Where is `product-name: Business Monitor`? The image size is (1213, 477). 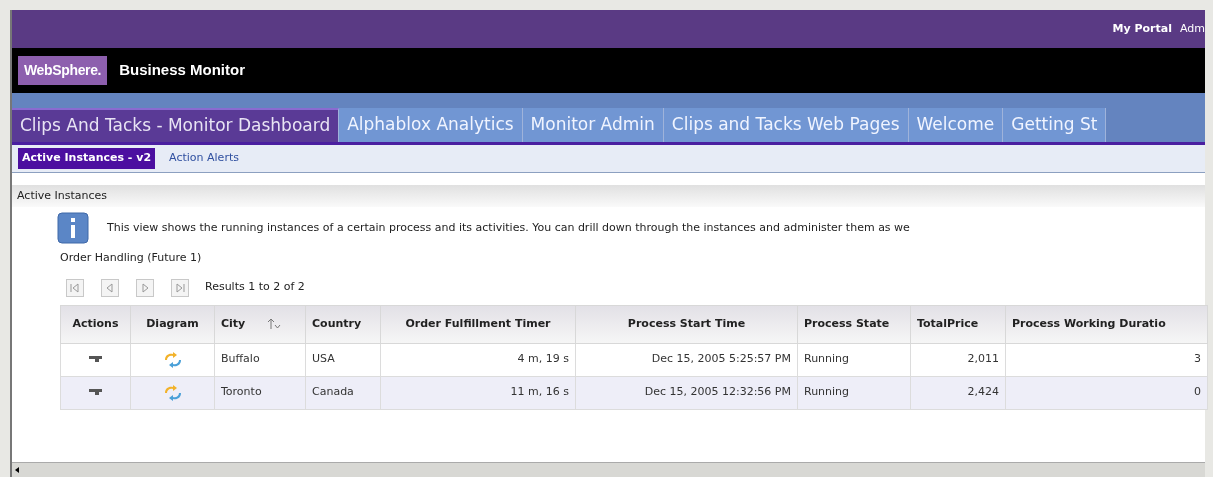
product-name: Business Monitor is located at coordinates (182, 70).